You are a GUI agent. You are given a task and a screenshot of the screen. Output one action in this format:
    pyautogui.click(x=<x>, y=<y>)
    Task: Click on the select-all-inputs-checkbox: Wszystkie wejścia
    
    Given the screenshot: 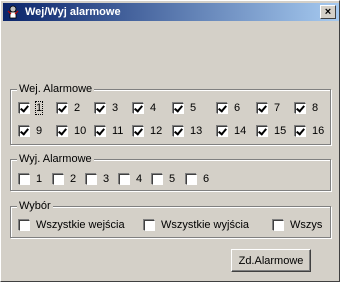 What is the action you would take?
    pyautogui.click(x=71, y=225)
    